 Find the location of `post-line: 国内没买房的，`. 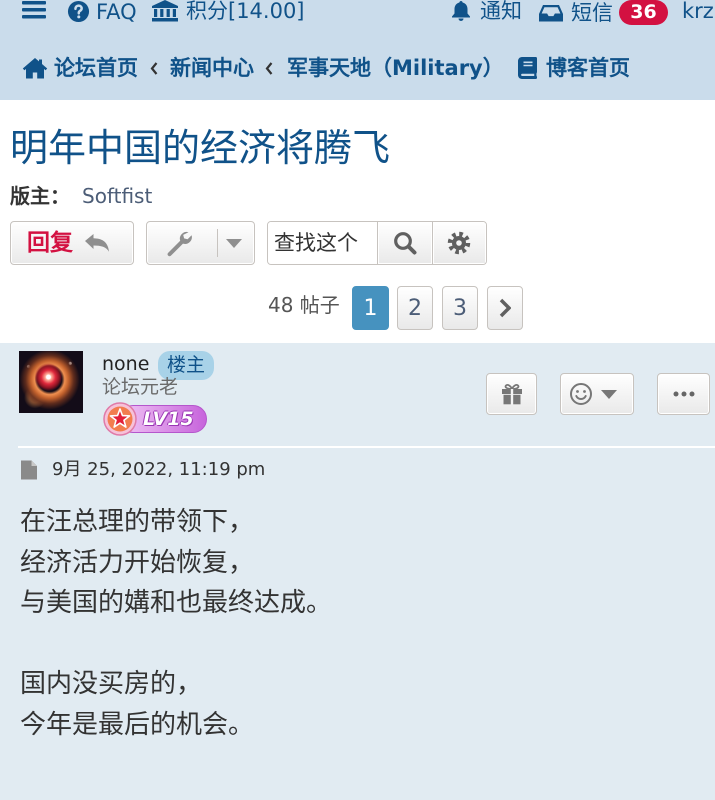

post-line: 国内没买房的， is located at coordinates (111, 684).